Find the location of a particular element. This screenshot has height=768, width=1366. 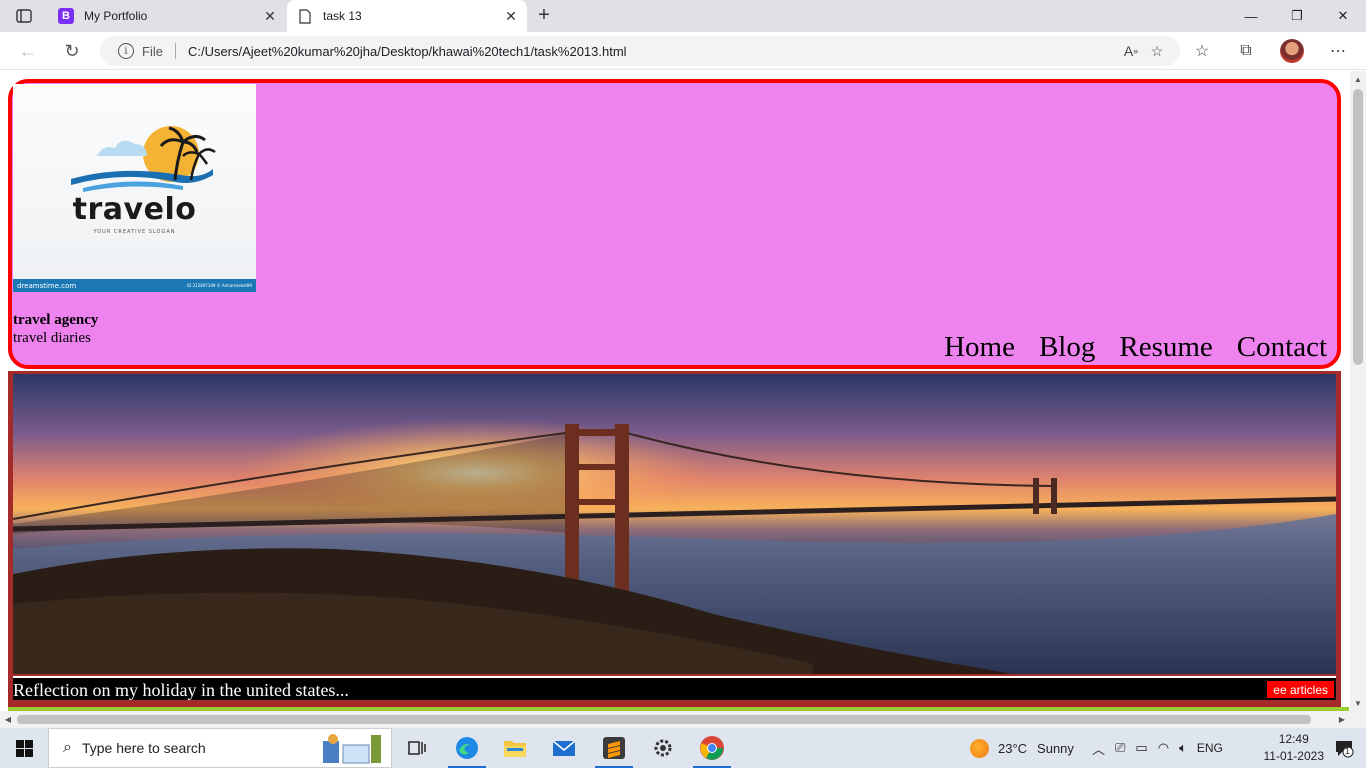

address-divider is located at coordinates (175, 51).